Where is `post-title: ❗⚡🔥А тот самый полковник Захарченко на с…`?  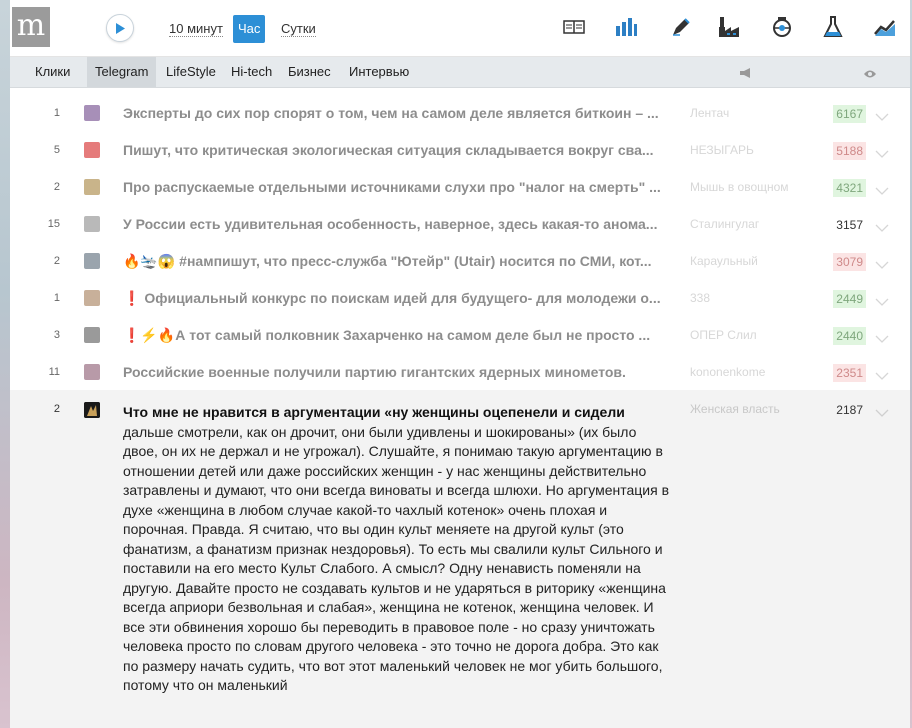
post-title: ❗⚡🔥А тот самый полковник Захарченко на с… is located at coordinates (396, 335).